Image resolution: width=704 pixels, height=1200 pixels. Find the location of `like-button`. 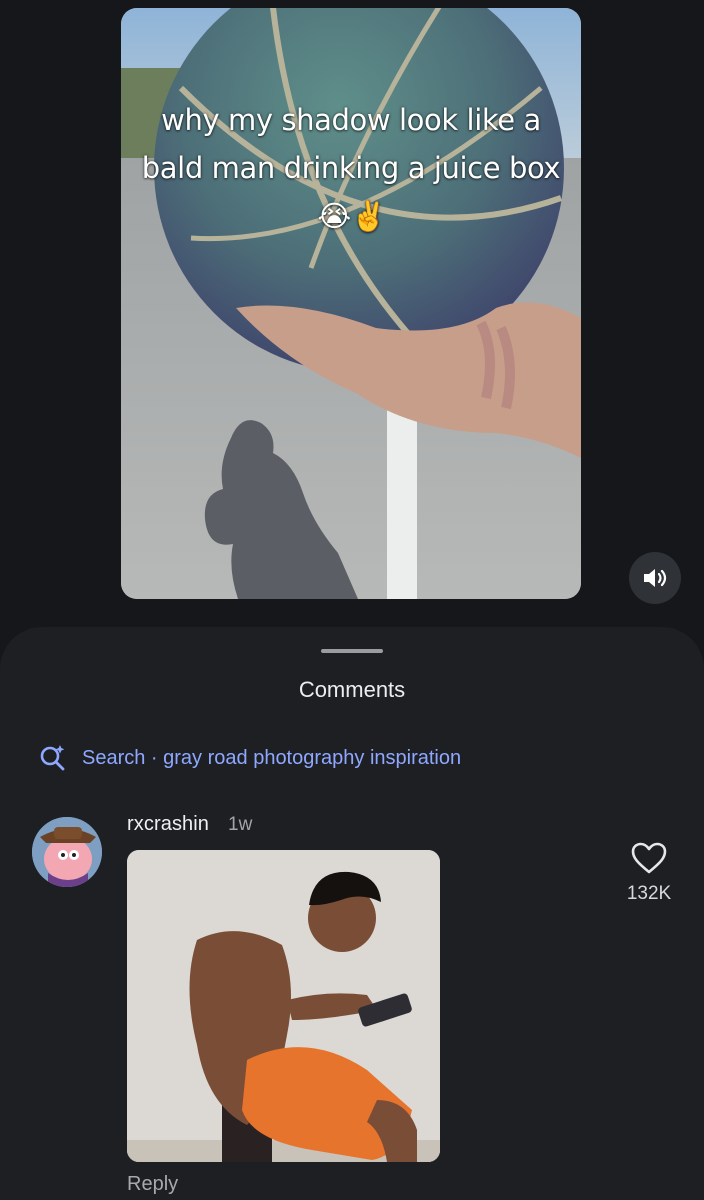

like-button is located at coordinates (649, 858).